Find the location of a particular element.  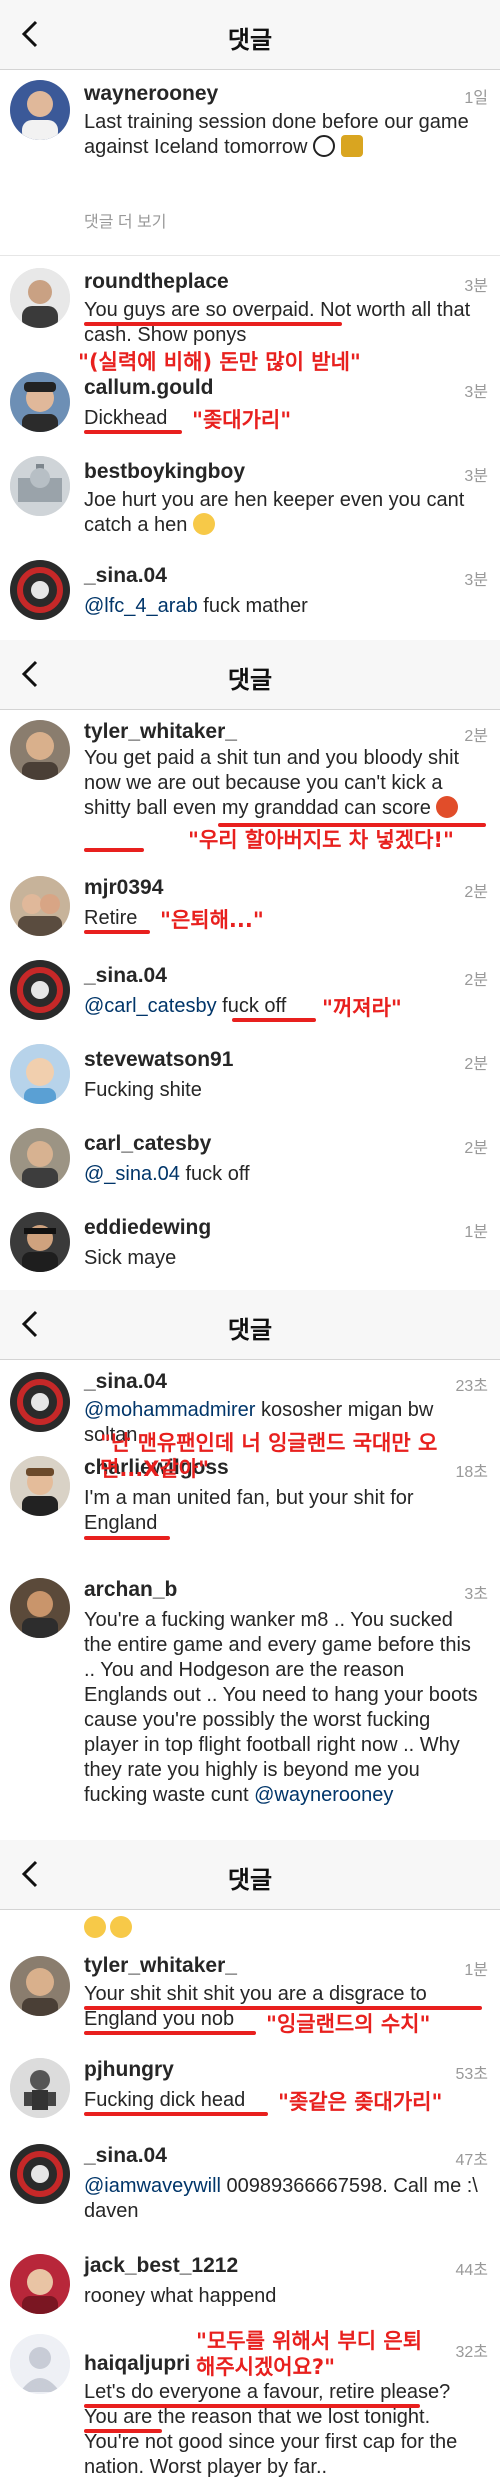

mention-link: @carl_catesby is located at coordinates (150, 1006).